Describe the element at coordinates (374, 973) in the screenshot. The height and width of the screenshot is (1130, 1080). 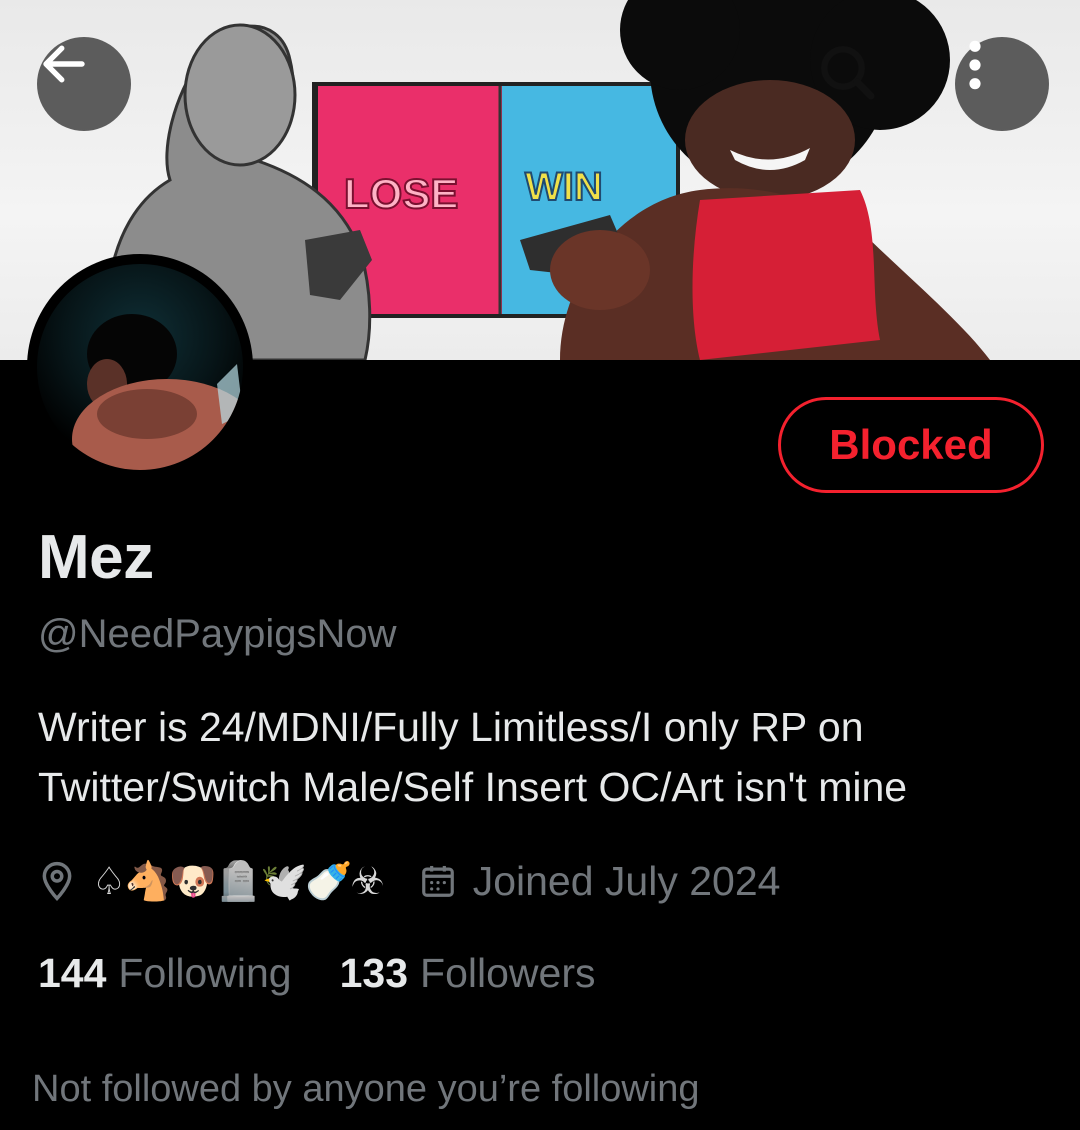
I see `followers-count: 133` at that location.